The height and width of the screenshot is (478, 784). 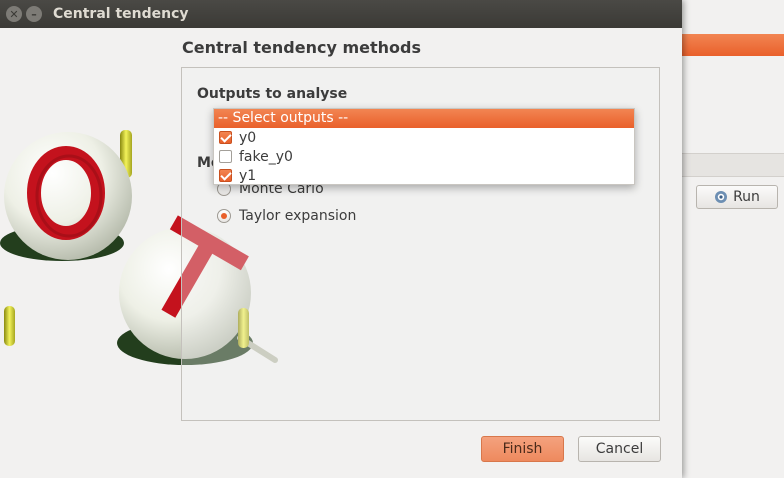 I want to click on background-separator, so click(x=733, y=165).